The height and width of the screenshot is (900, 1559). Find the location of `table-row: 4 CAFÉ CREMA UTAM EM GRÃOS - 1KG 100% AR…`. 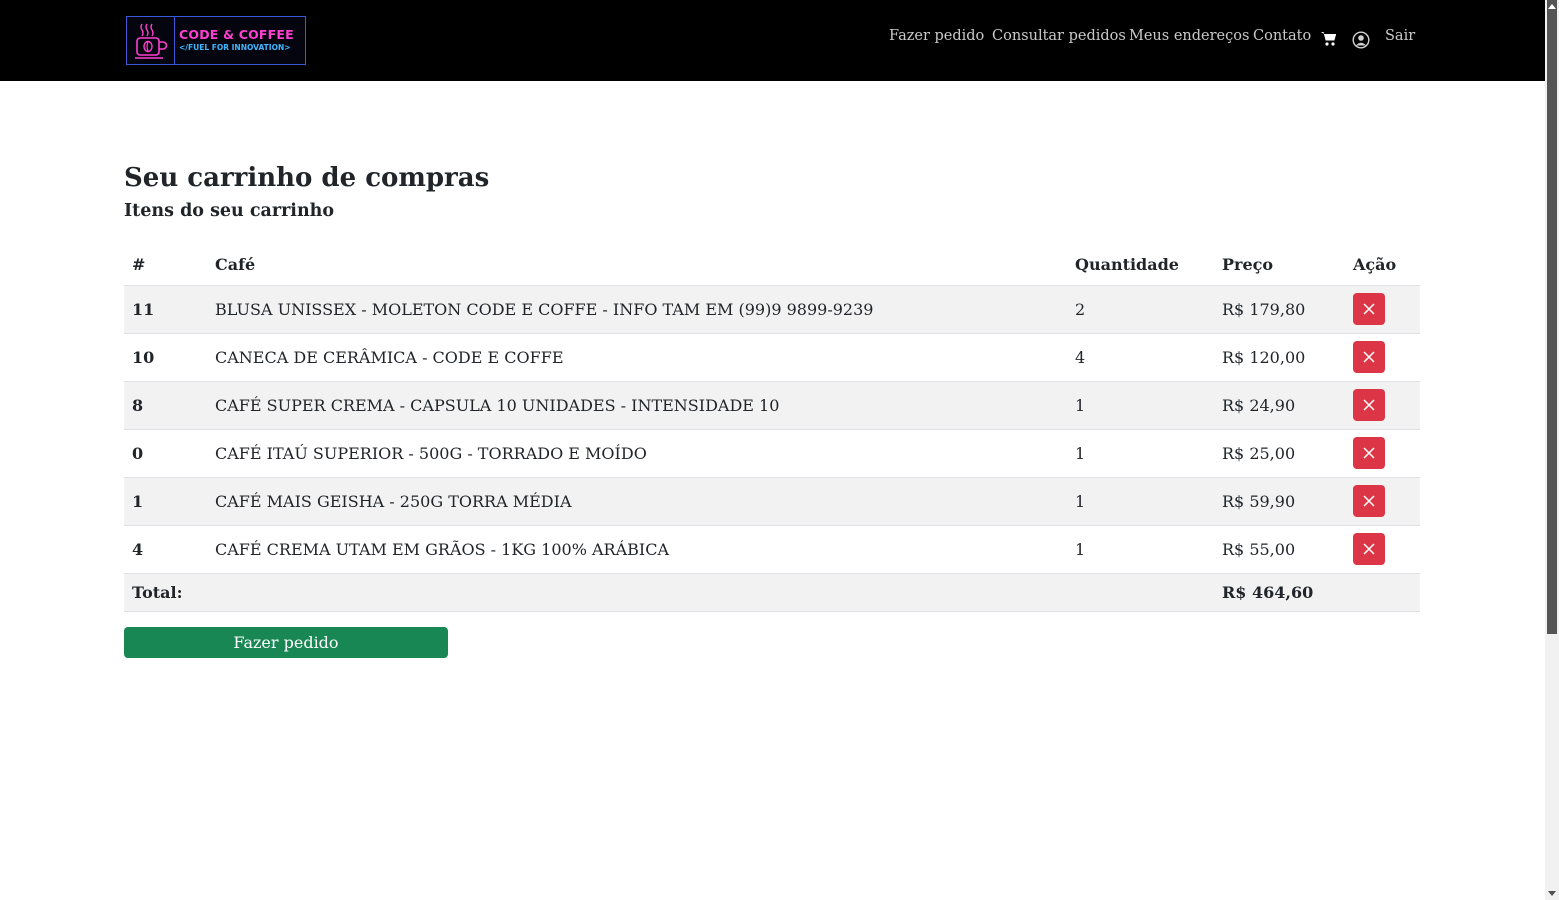

table-row: 4 CAFÉ CREMA UTAM EM GRÃOS - 1KG 100% AR… is located at coordinates (772, 549).